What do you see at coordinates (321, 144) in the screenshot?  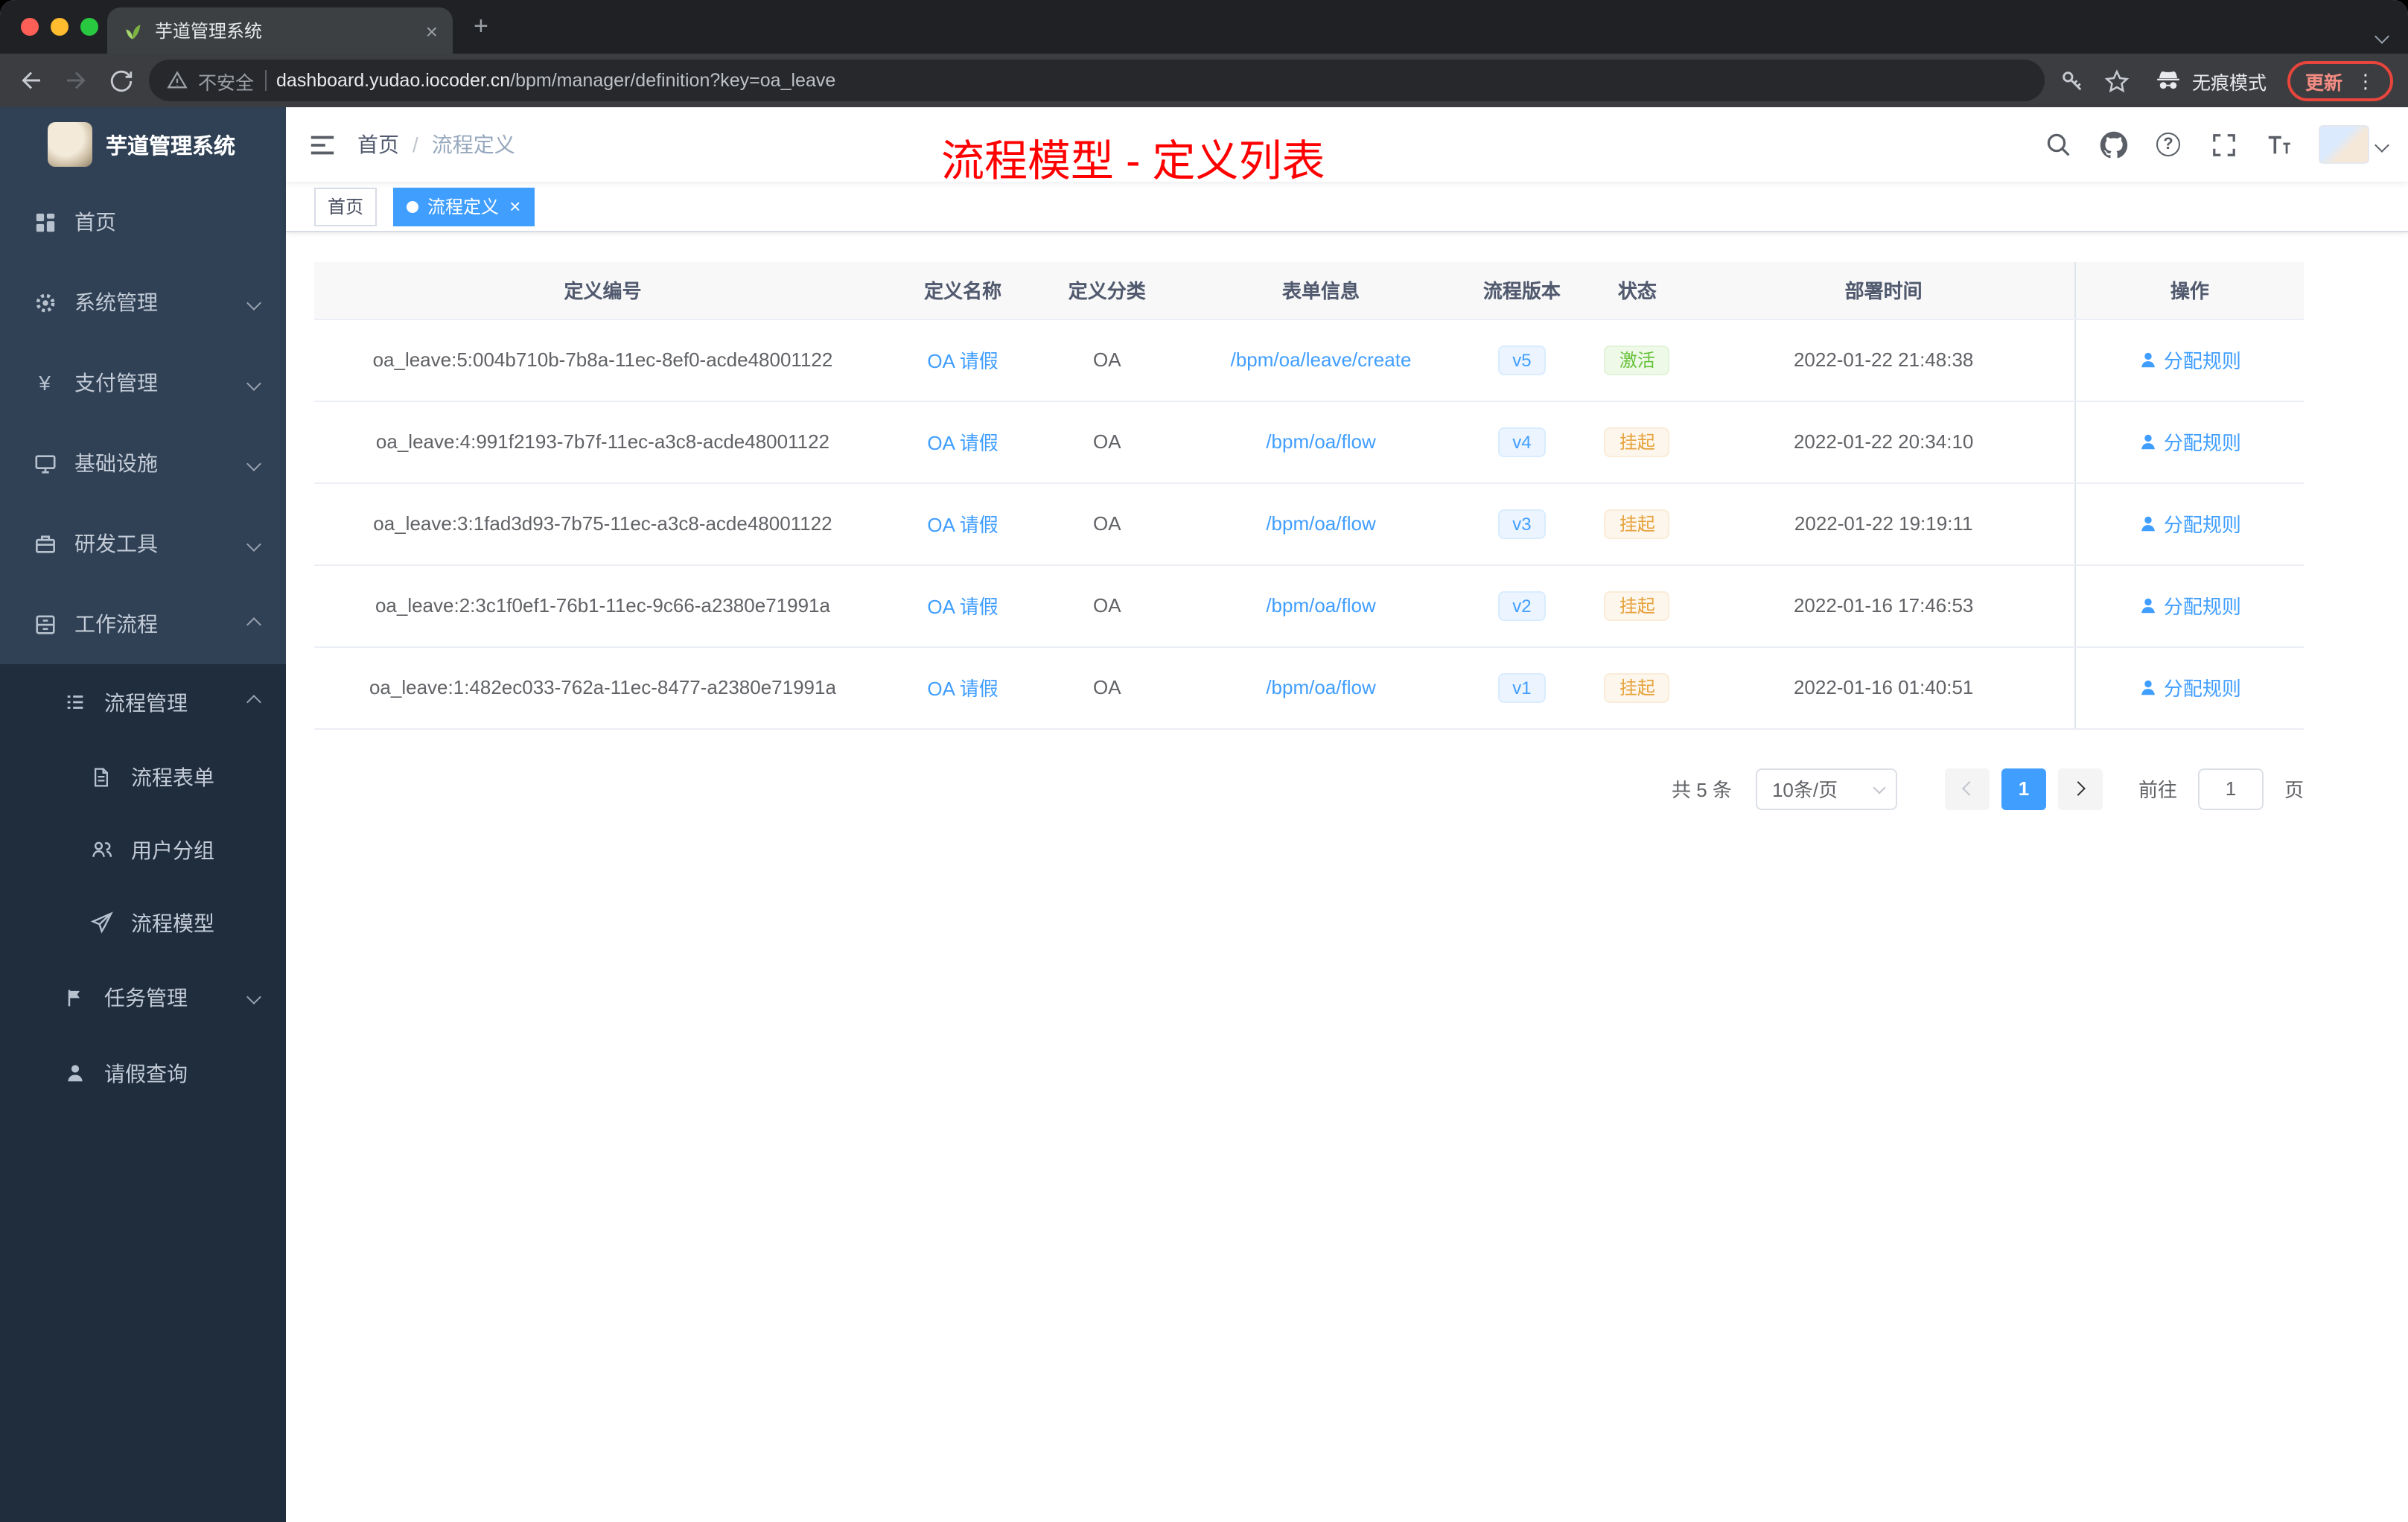 I see `sidebar-toggle-icon` at bounding box center [321, 144].